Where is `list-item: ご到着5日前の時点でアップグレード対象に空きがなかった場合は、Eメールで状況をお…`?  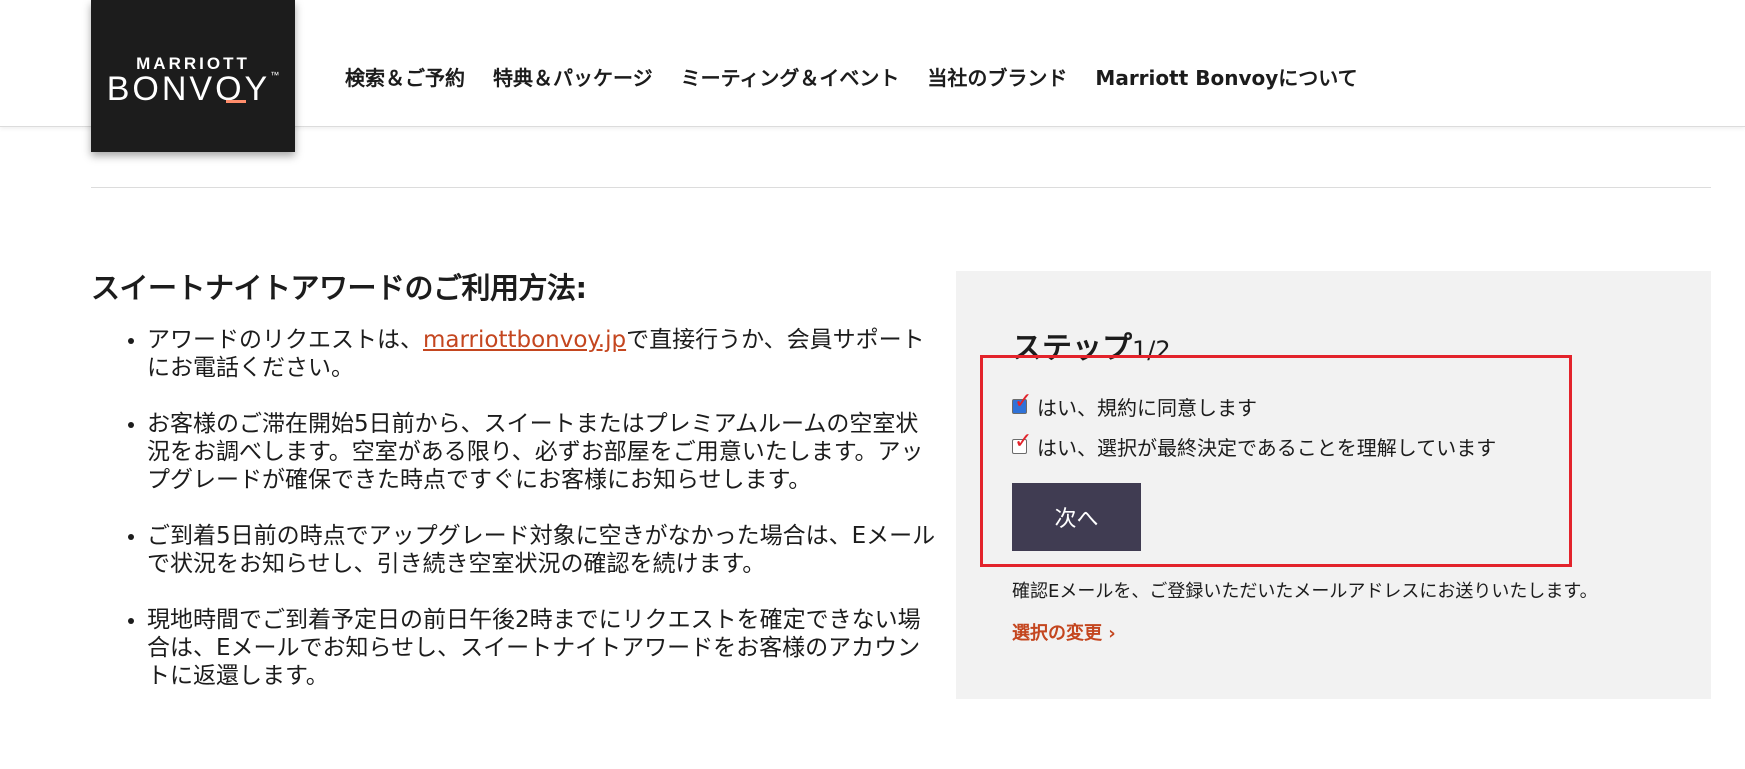
list-item: ご到着5日前の時点でアップグレード対象に空きがなかった場合は、Eメールで状況をお… is located at coordinates (542, 550).